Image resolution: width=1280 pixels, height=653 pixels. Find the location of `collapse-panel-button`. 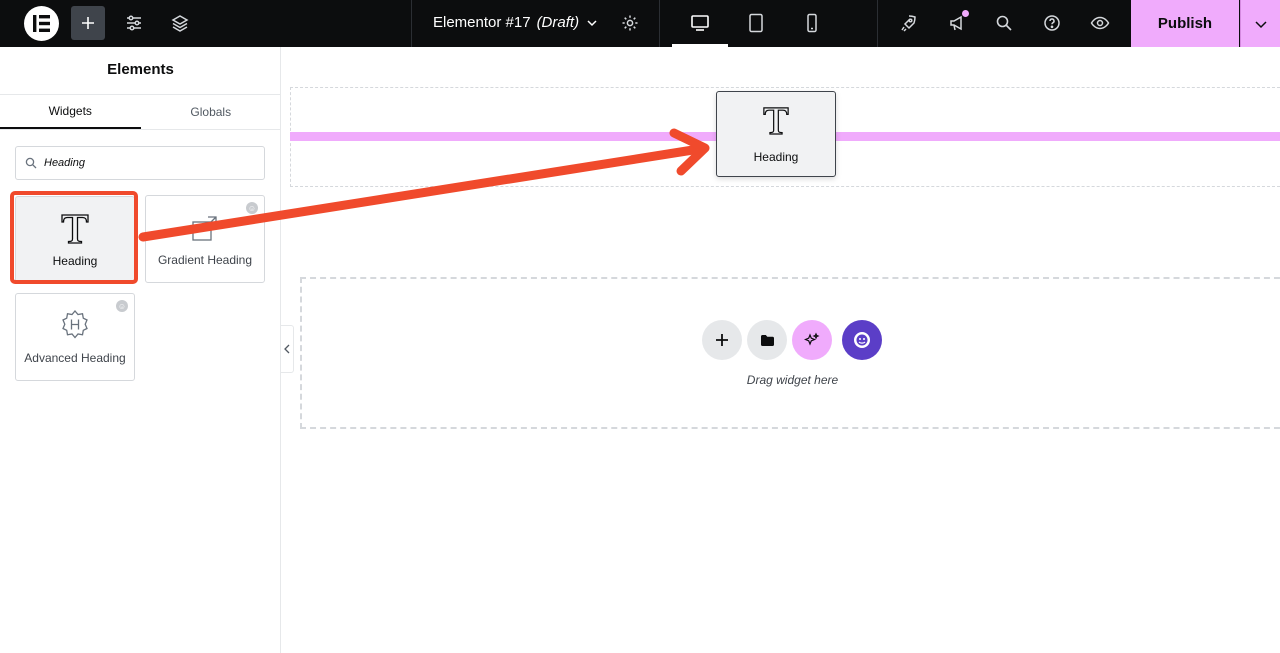

collapse-panel-button is located at coordinates (287, 349).